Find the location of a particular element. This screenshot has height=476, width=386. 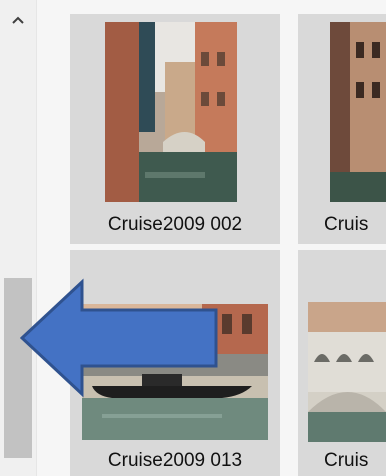

photo-tile-cruis-bottom: Cruis is located at coordinates (342, 363).